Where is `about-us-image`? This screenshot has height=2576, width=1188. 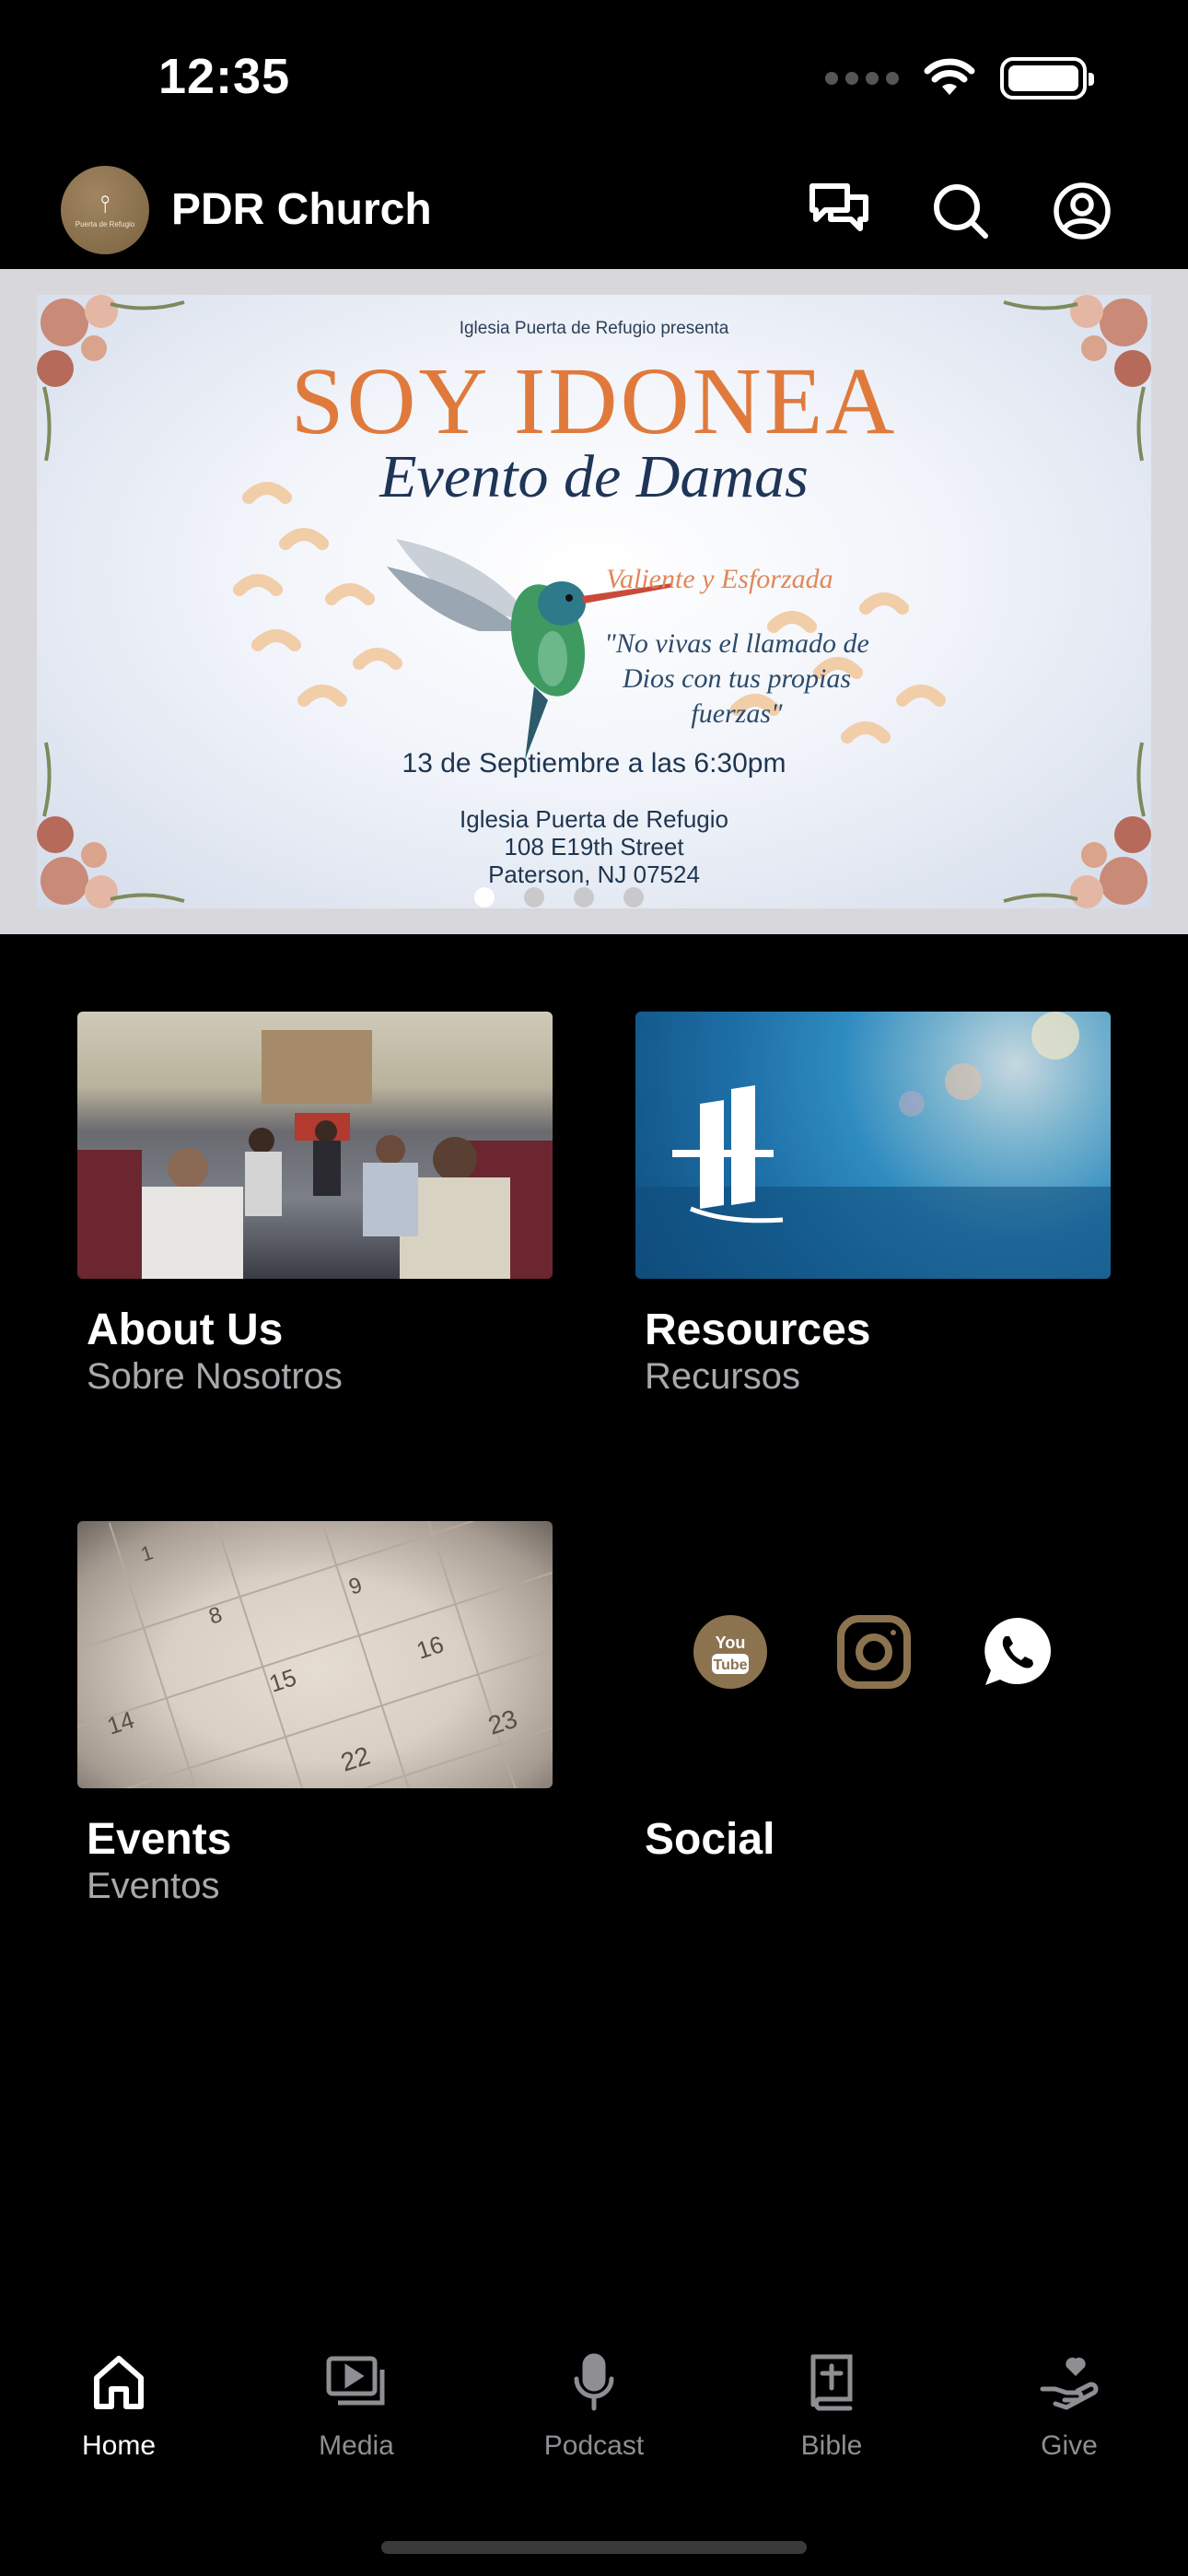
about-us-image is located at coordinates (315, 1145).